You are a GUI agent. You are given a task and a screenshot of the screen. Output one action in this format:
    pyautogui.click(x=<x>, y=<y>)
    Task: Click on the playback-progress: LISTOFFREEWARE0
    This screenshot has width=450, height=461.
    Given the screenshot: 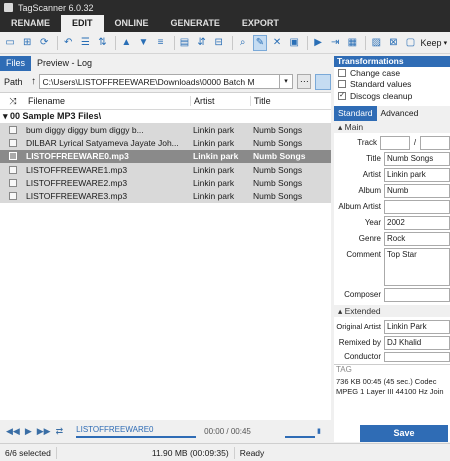 What is the action you would take?
    pyautogui.click(x=136, y=431)
    